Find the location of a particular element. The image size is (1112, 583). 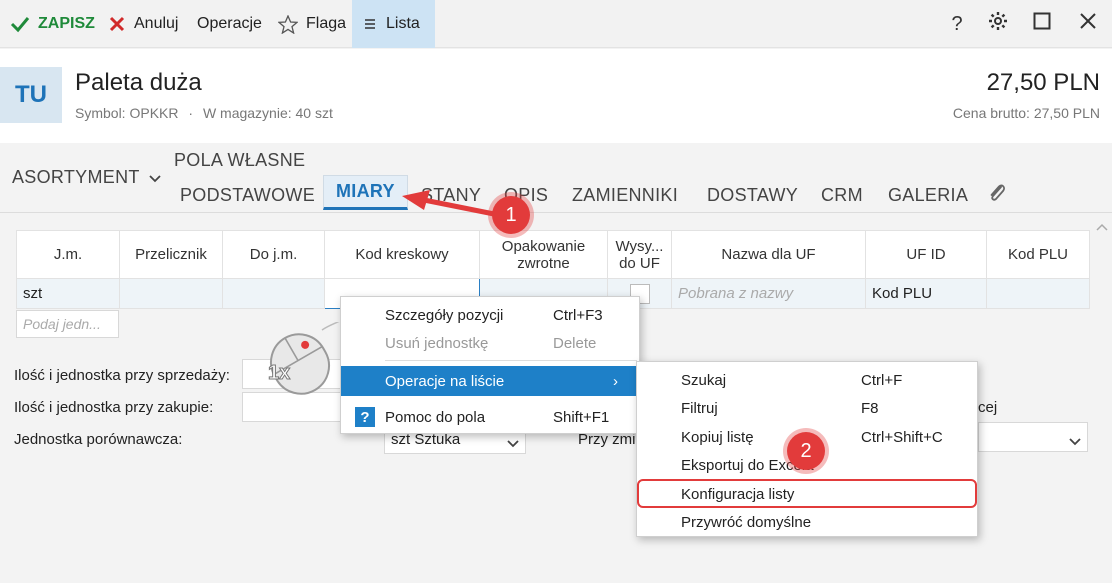

col-to-unit: Do j.m. is located at coordinates (273, 254).